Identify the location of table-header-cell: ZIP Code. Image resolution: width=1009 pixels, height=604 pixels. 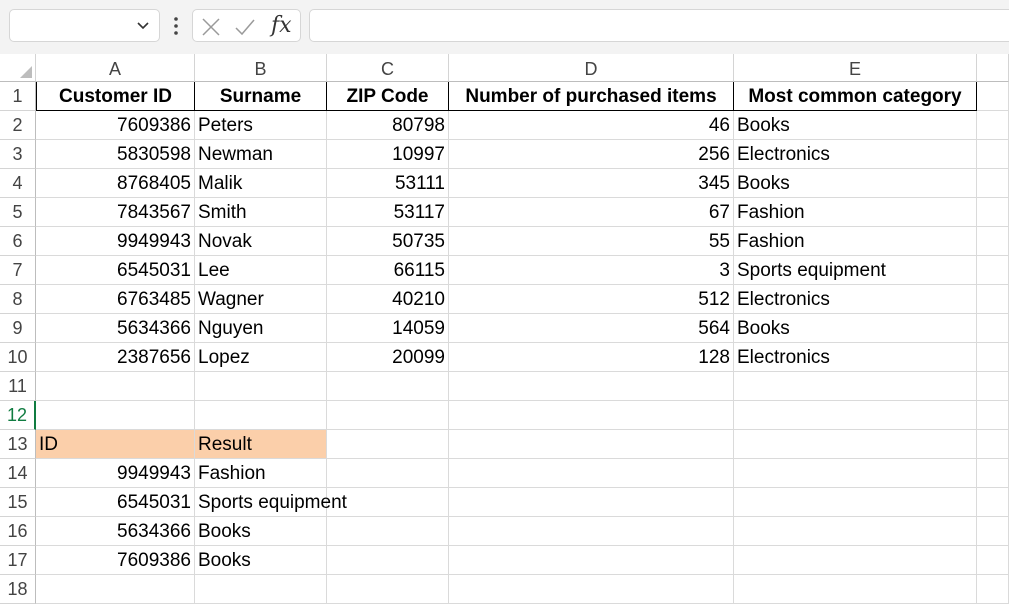
(388, 96).